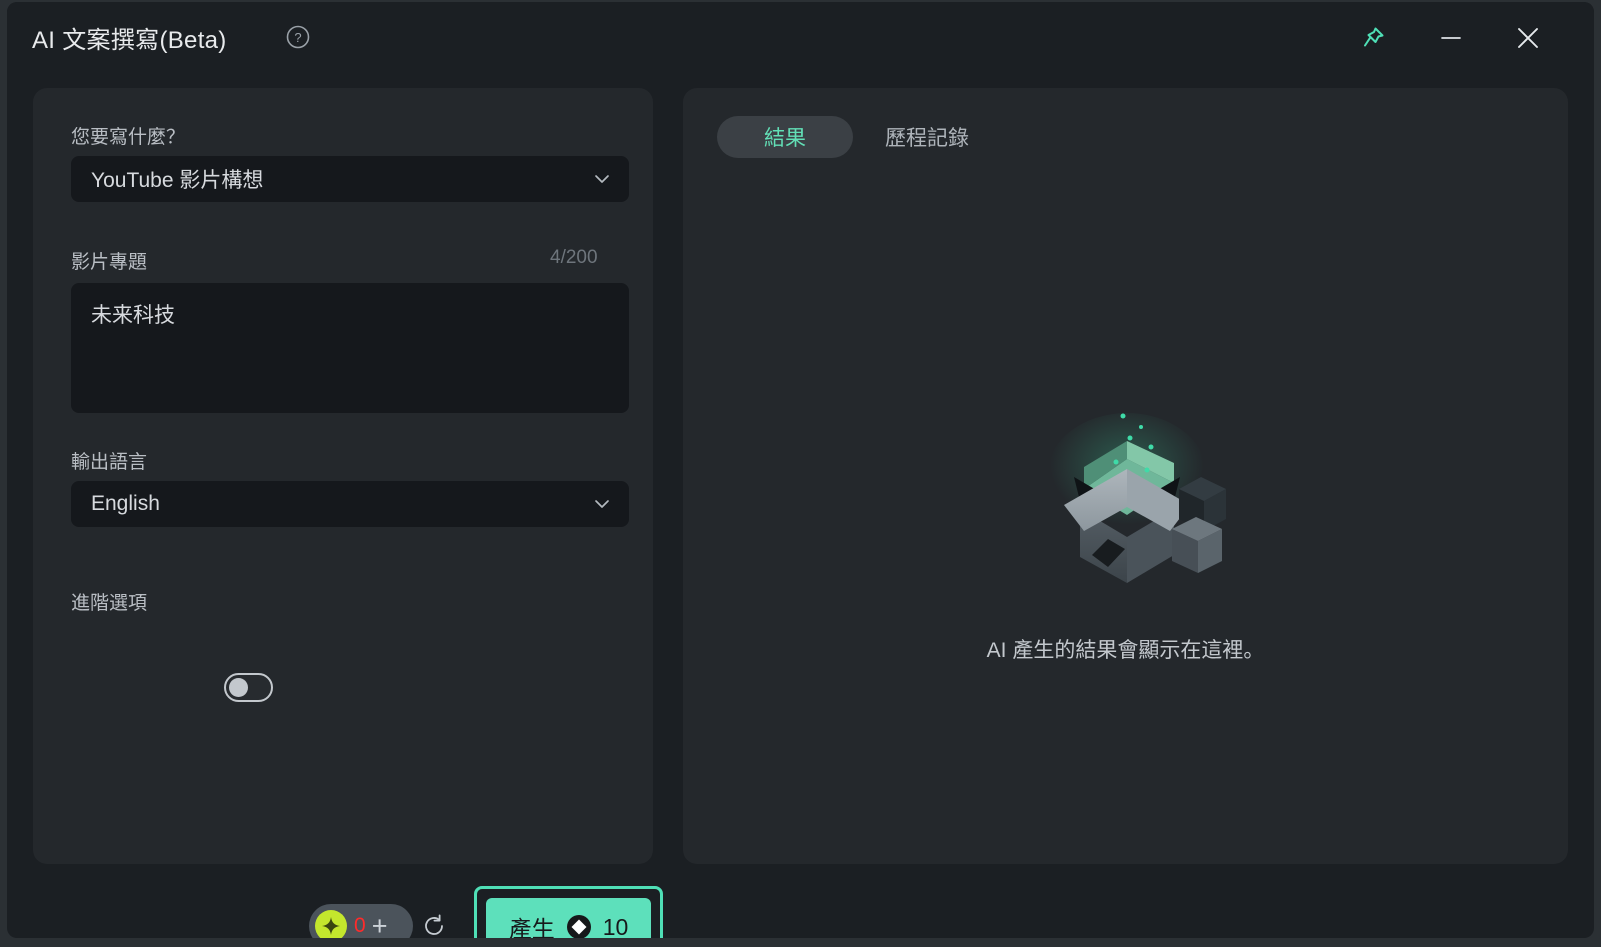 This screenshot has height=947, width=1601. What do you see at coordinates (579, 926) in the screenshot?
I see `credit-diamond-icon` at bounding box center [579, 926].